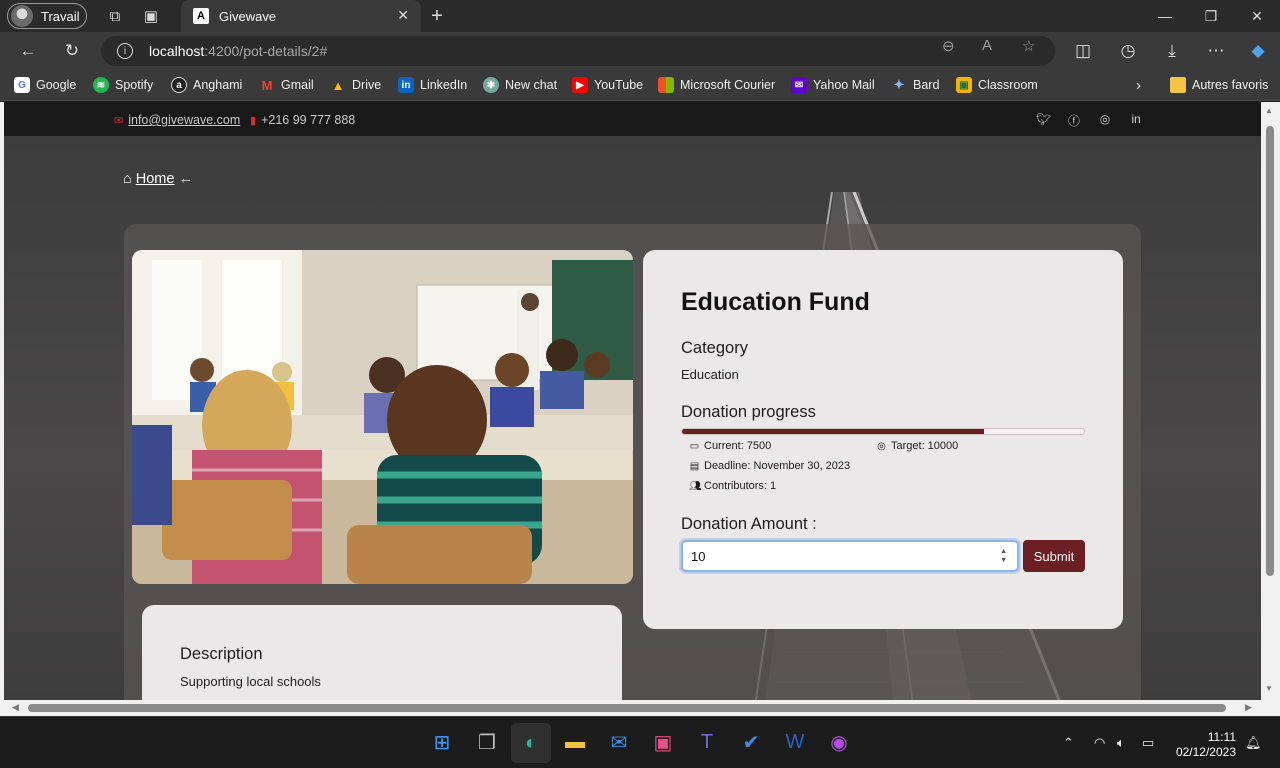 This screenshot has height=768, width=1280. I want to click on tray-chevron-icon: ⌃, so click(1068, 743).